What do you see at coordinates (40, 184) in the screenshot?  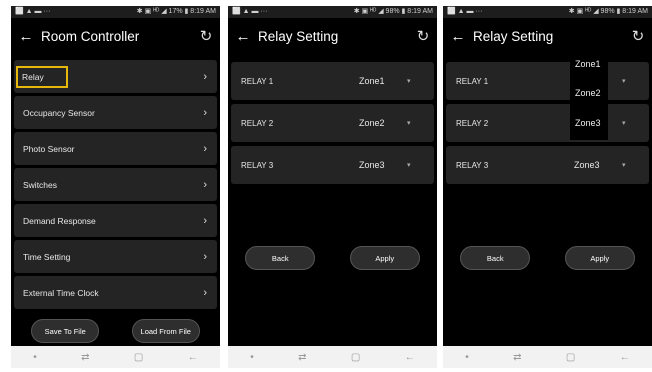 I see `menu-item-label: Switches` at bounding box center [40, 184].